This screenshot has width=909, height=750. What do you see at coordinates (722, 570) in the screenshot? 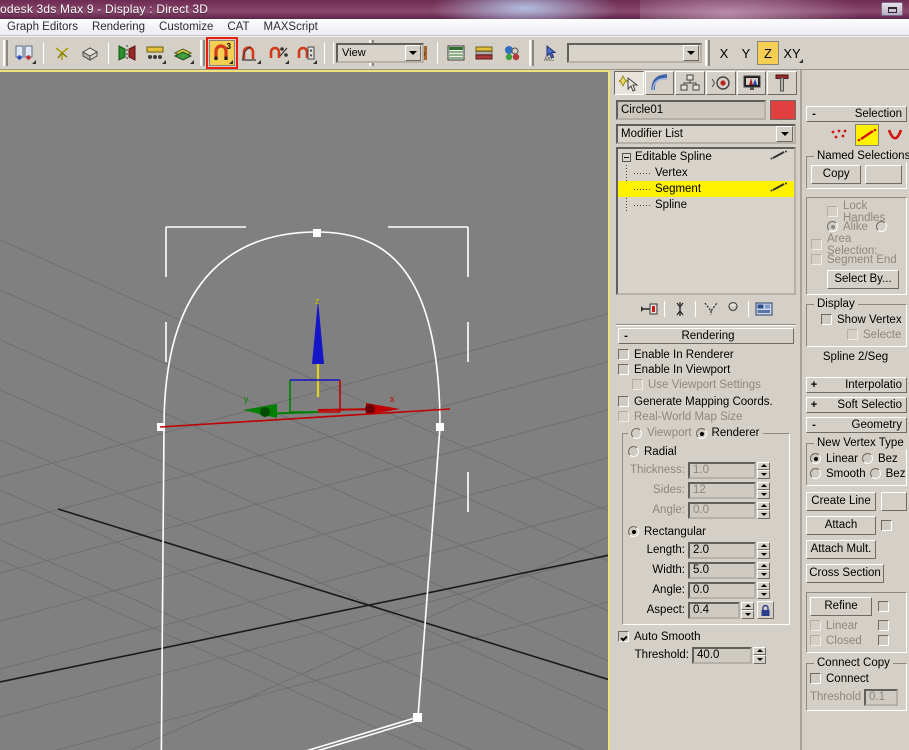
I see `width-input: 5.0` at bounding box center [722, 570].